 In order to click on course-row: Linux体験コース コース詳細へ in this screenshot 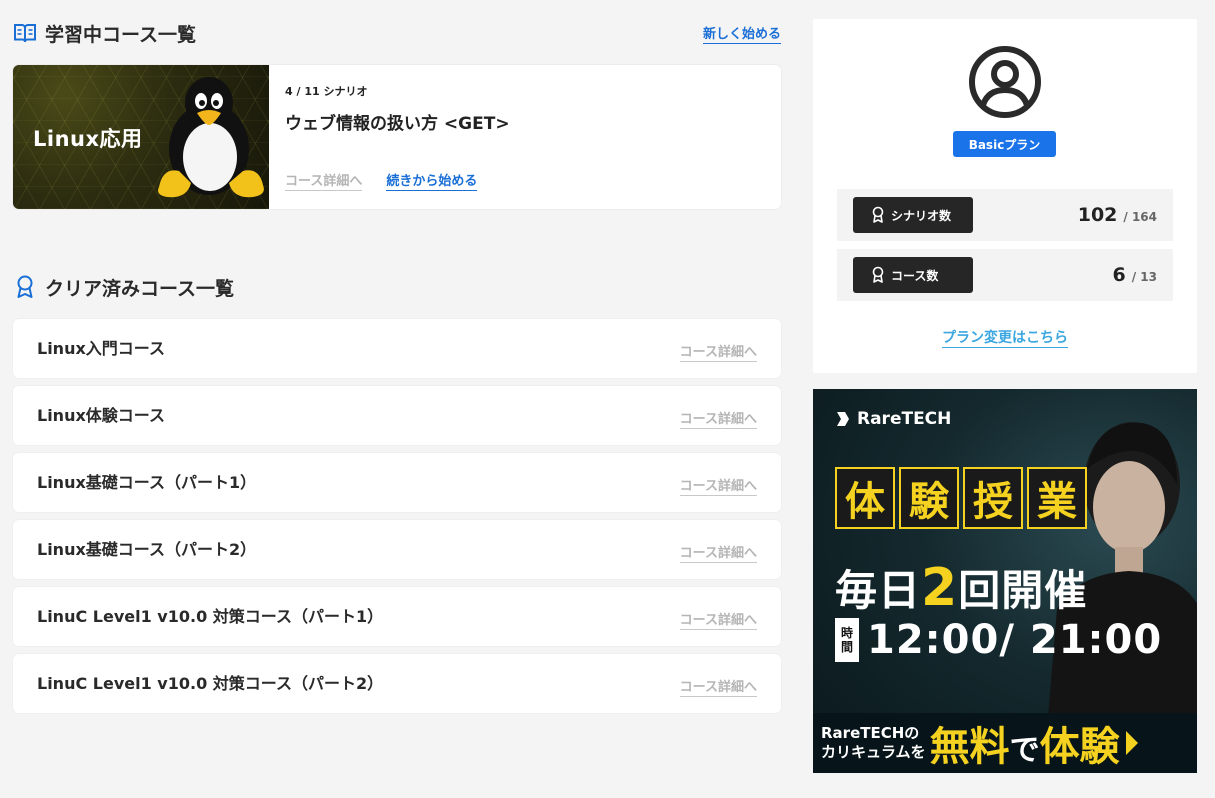, I will do `click(397, 415)`.